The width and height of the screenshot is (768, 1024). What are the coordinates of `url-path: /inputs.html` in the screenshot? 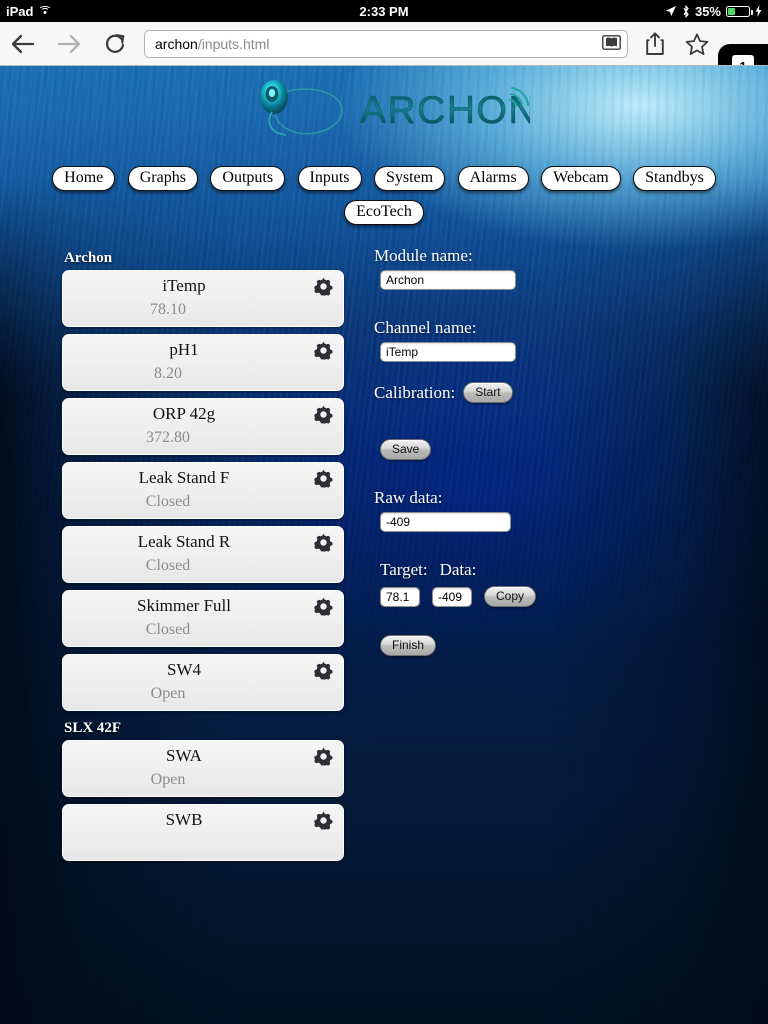 It's located at (233, 44).